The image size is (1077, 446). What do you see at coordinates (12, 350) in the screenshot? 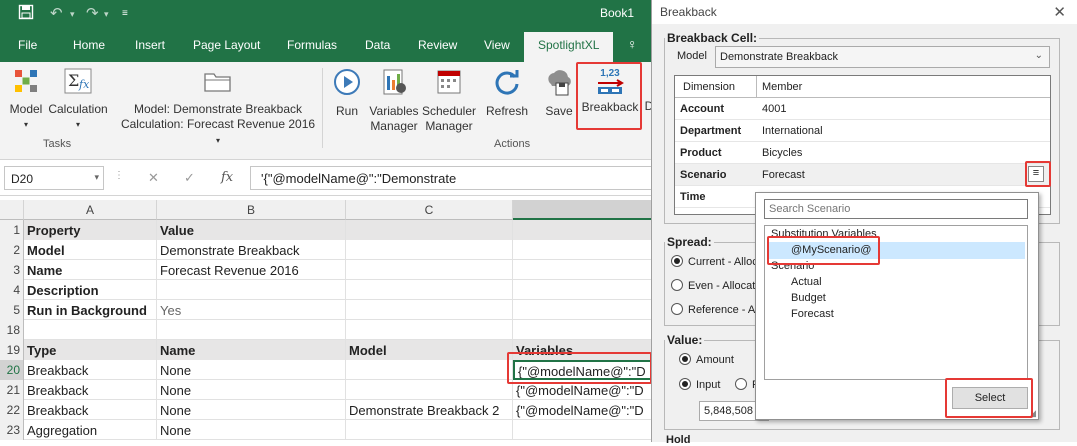
I see `row-header: 19` at bounding box center [12, 350].